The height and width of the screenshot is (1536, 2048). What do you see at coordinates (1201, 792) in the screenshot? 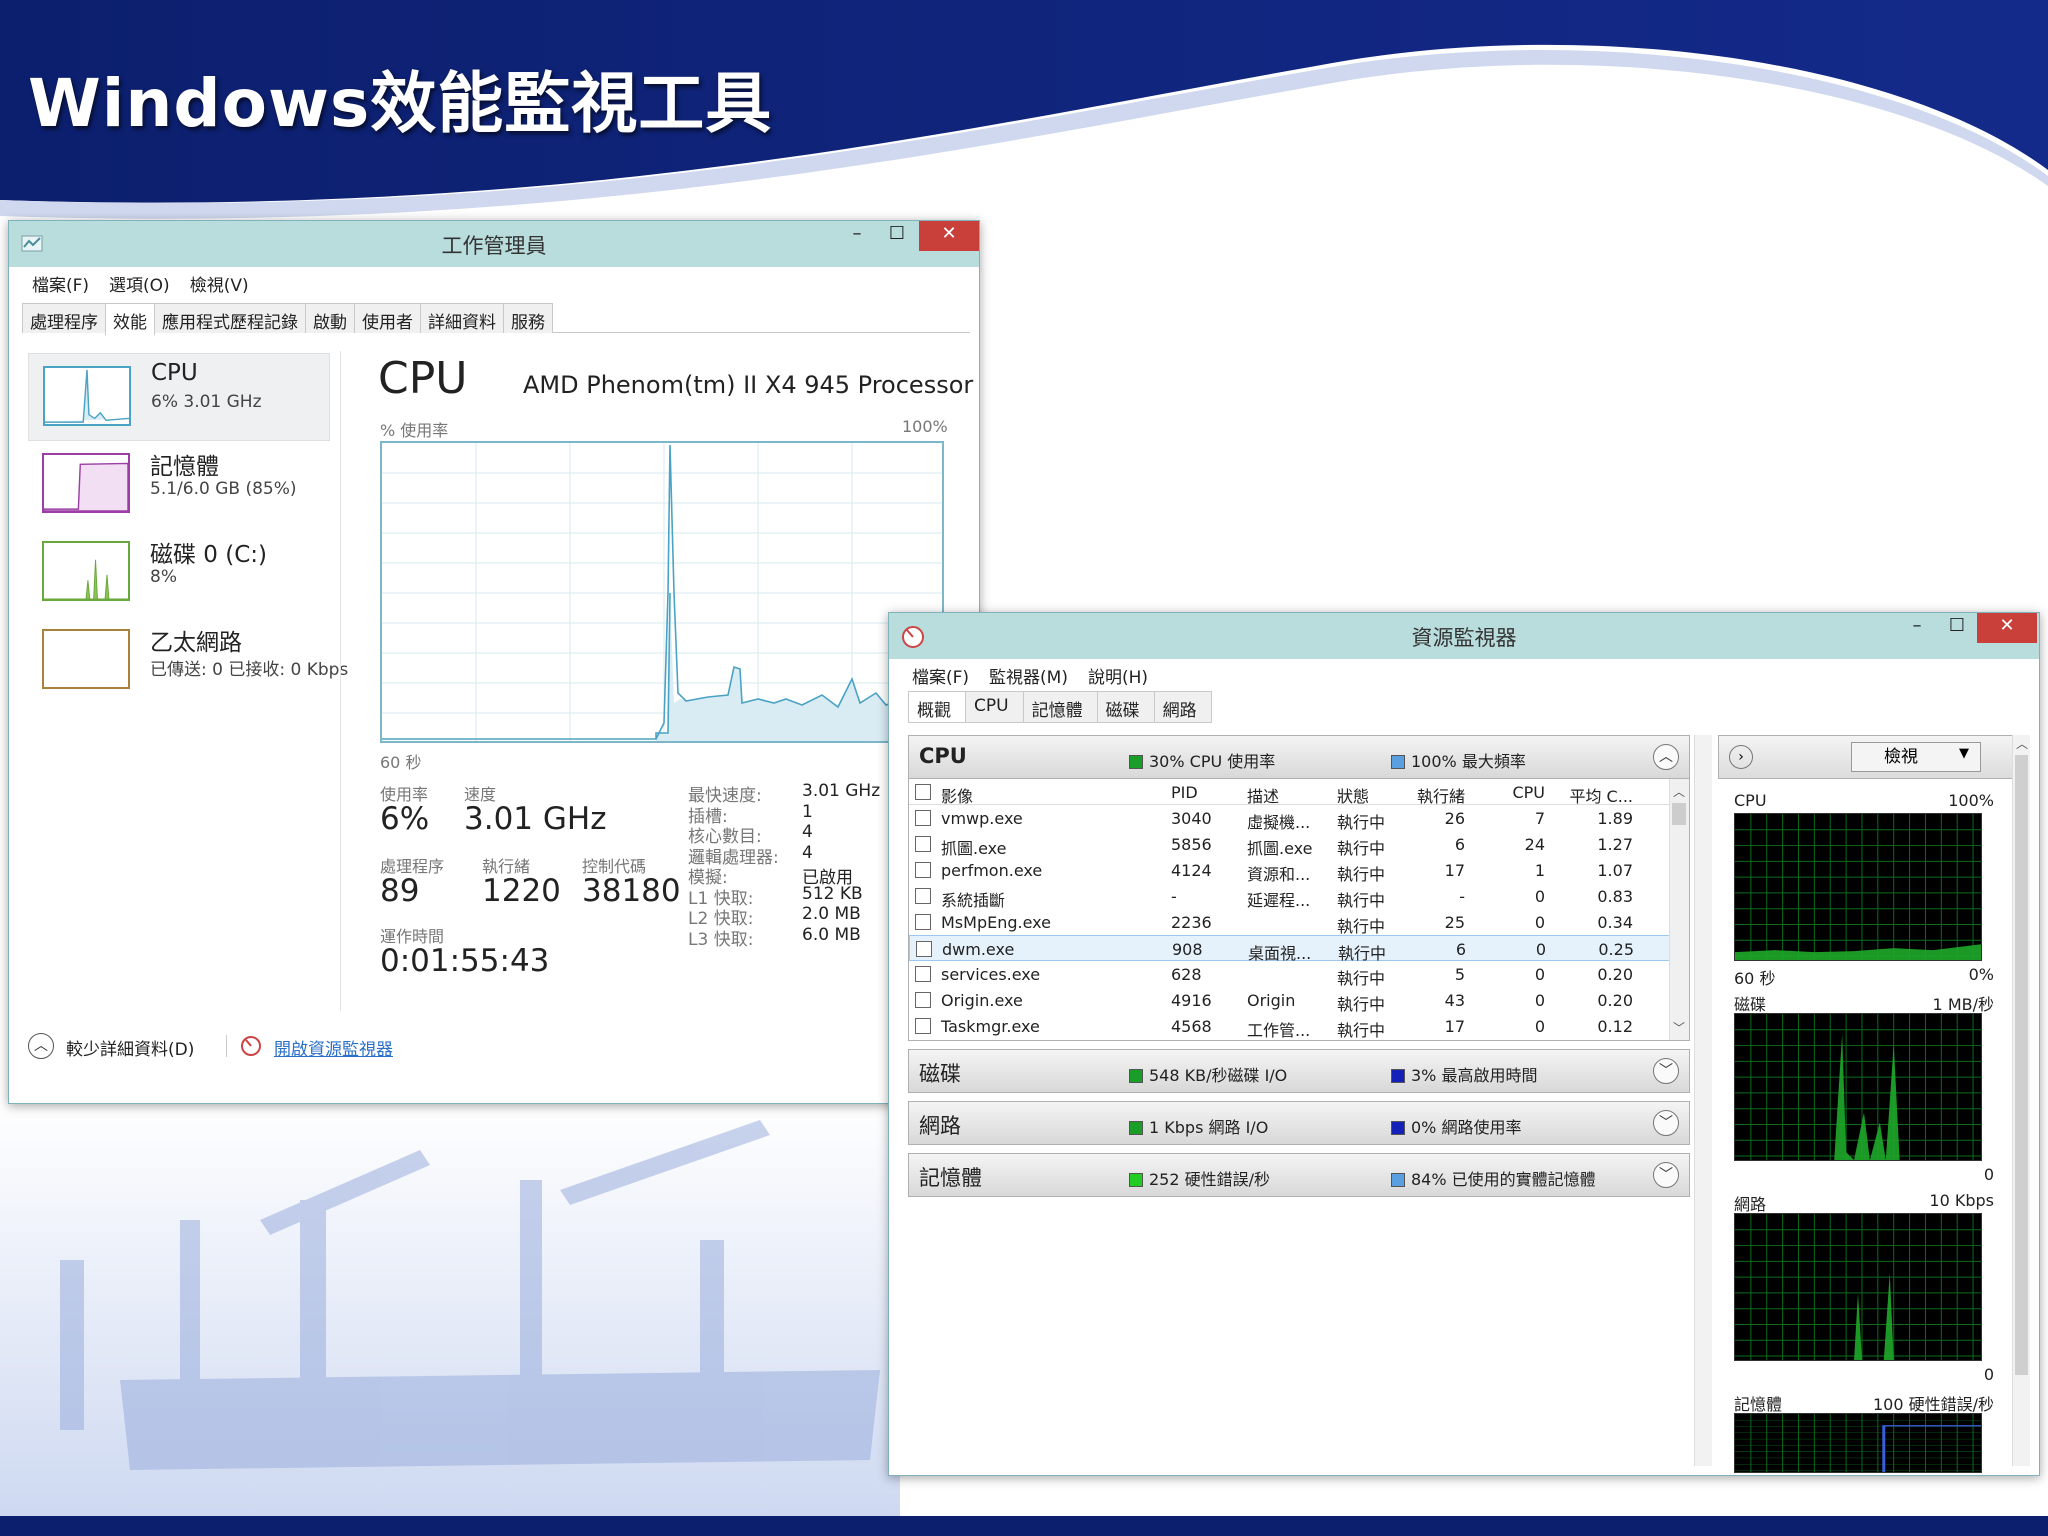
I see `column-header: PID` at bounding box center [1201, 792].